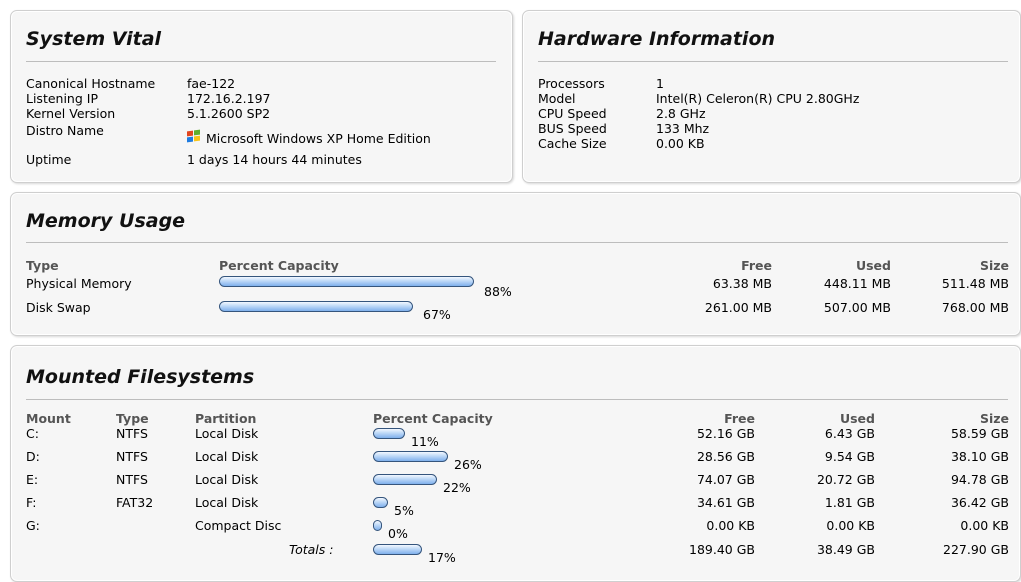 The height and width of the screenshot is (582, 1021). Describe the element at coordinates (91, 83) in the screenshot. I see `hostname-label: Canonical Hostname` at that location.